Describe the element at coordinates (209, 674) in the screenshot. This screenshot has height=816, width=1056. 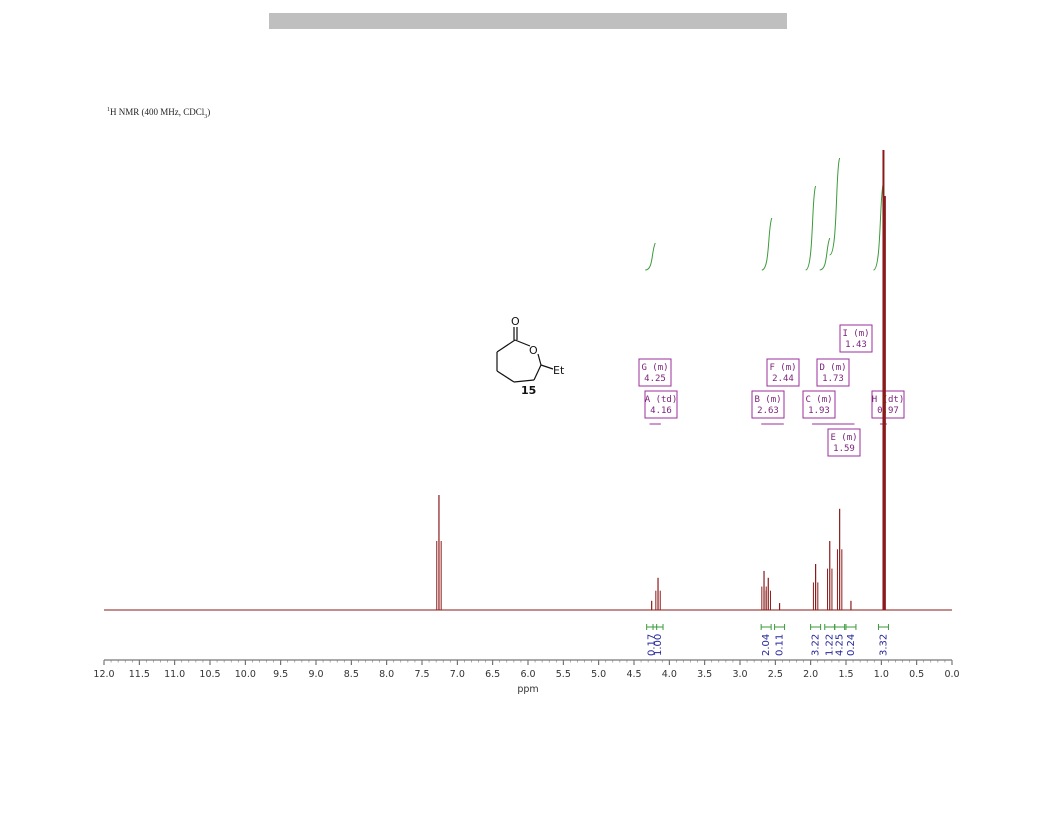
I see `x-tick-label: 10.5` at that location.